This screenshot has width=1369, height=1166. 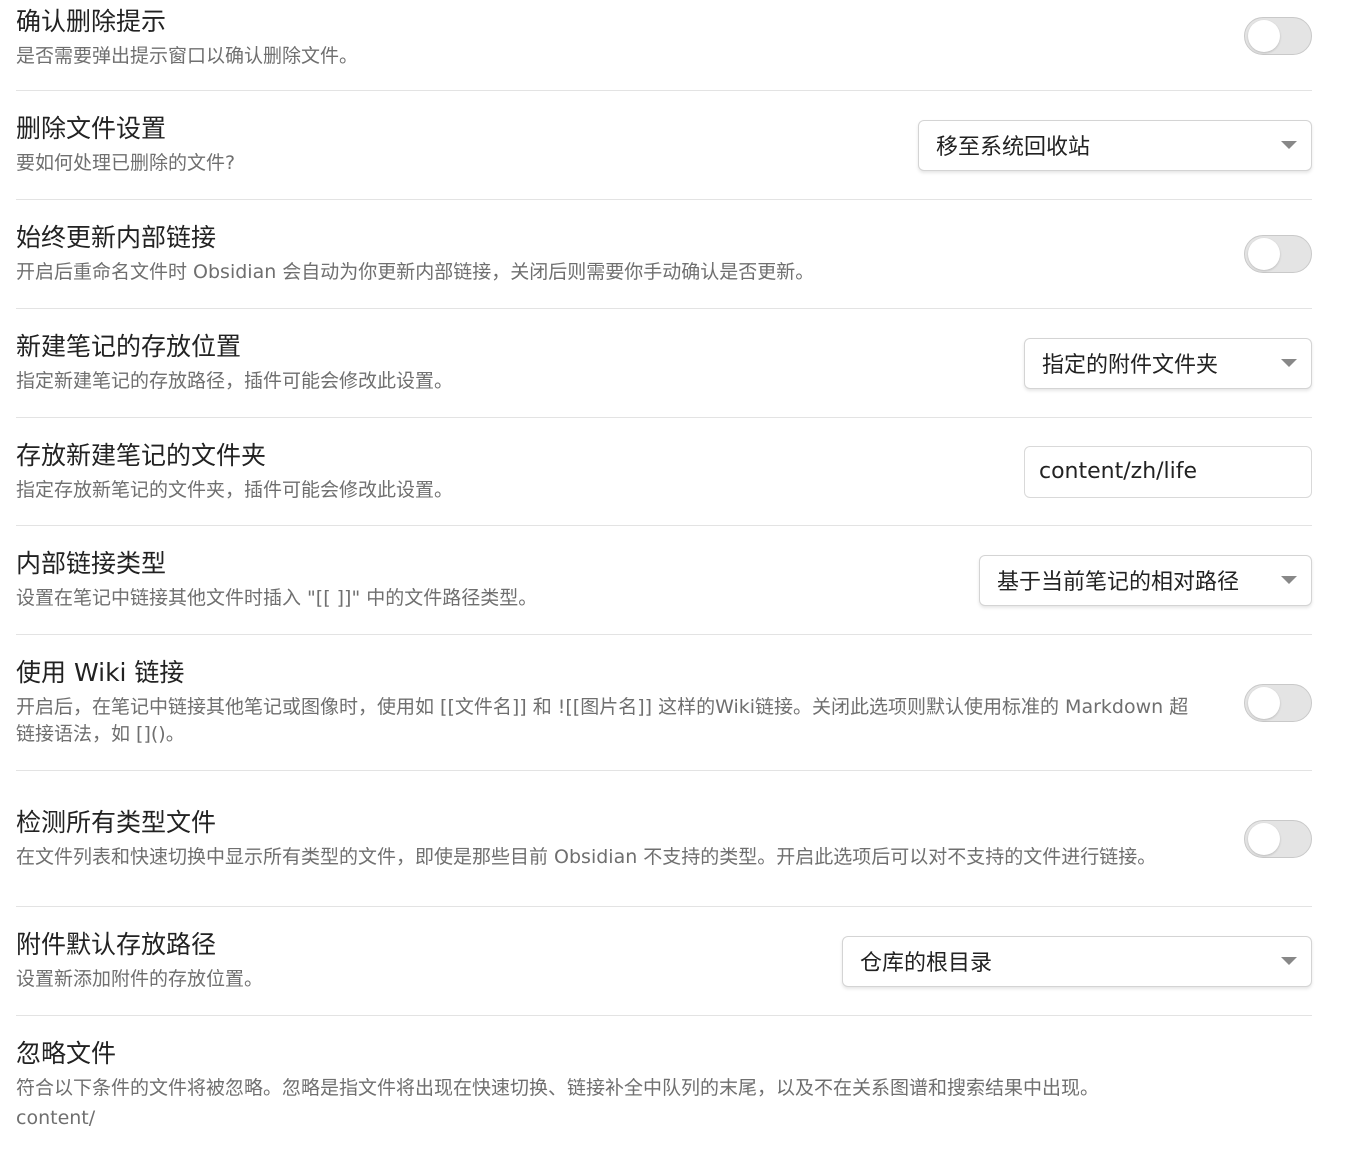 I want to click on setting-description: 指定新建笔记的存放路径，插件可能会修改此设置。, so click(x=235, y=381).